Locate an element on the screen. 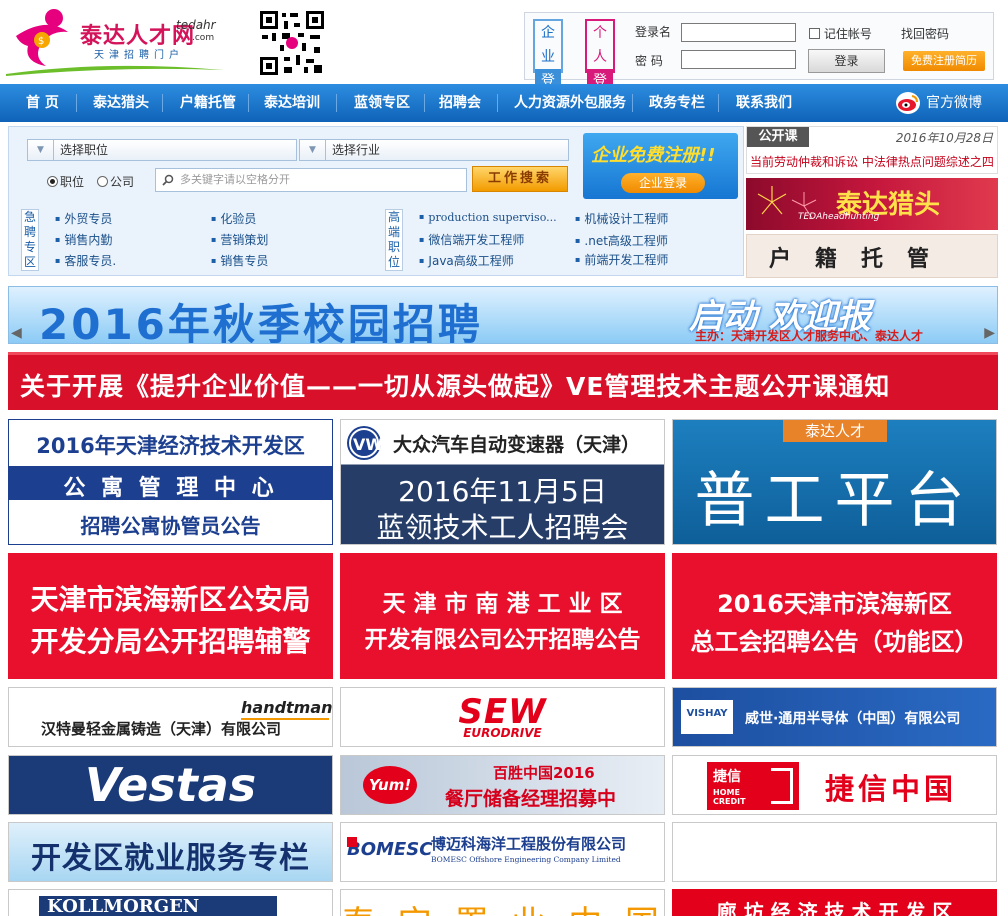 This screenshot has width=1008, height=916. remember-checkbox: 记住帐号 is located at coordinates (840, 33).